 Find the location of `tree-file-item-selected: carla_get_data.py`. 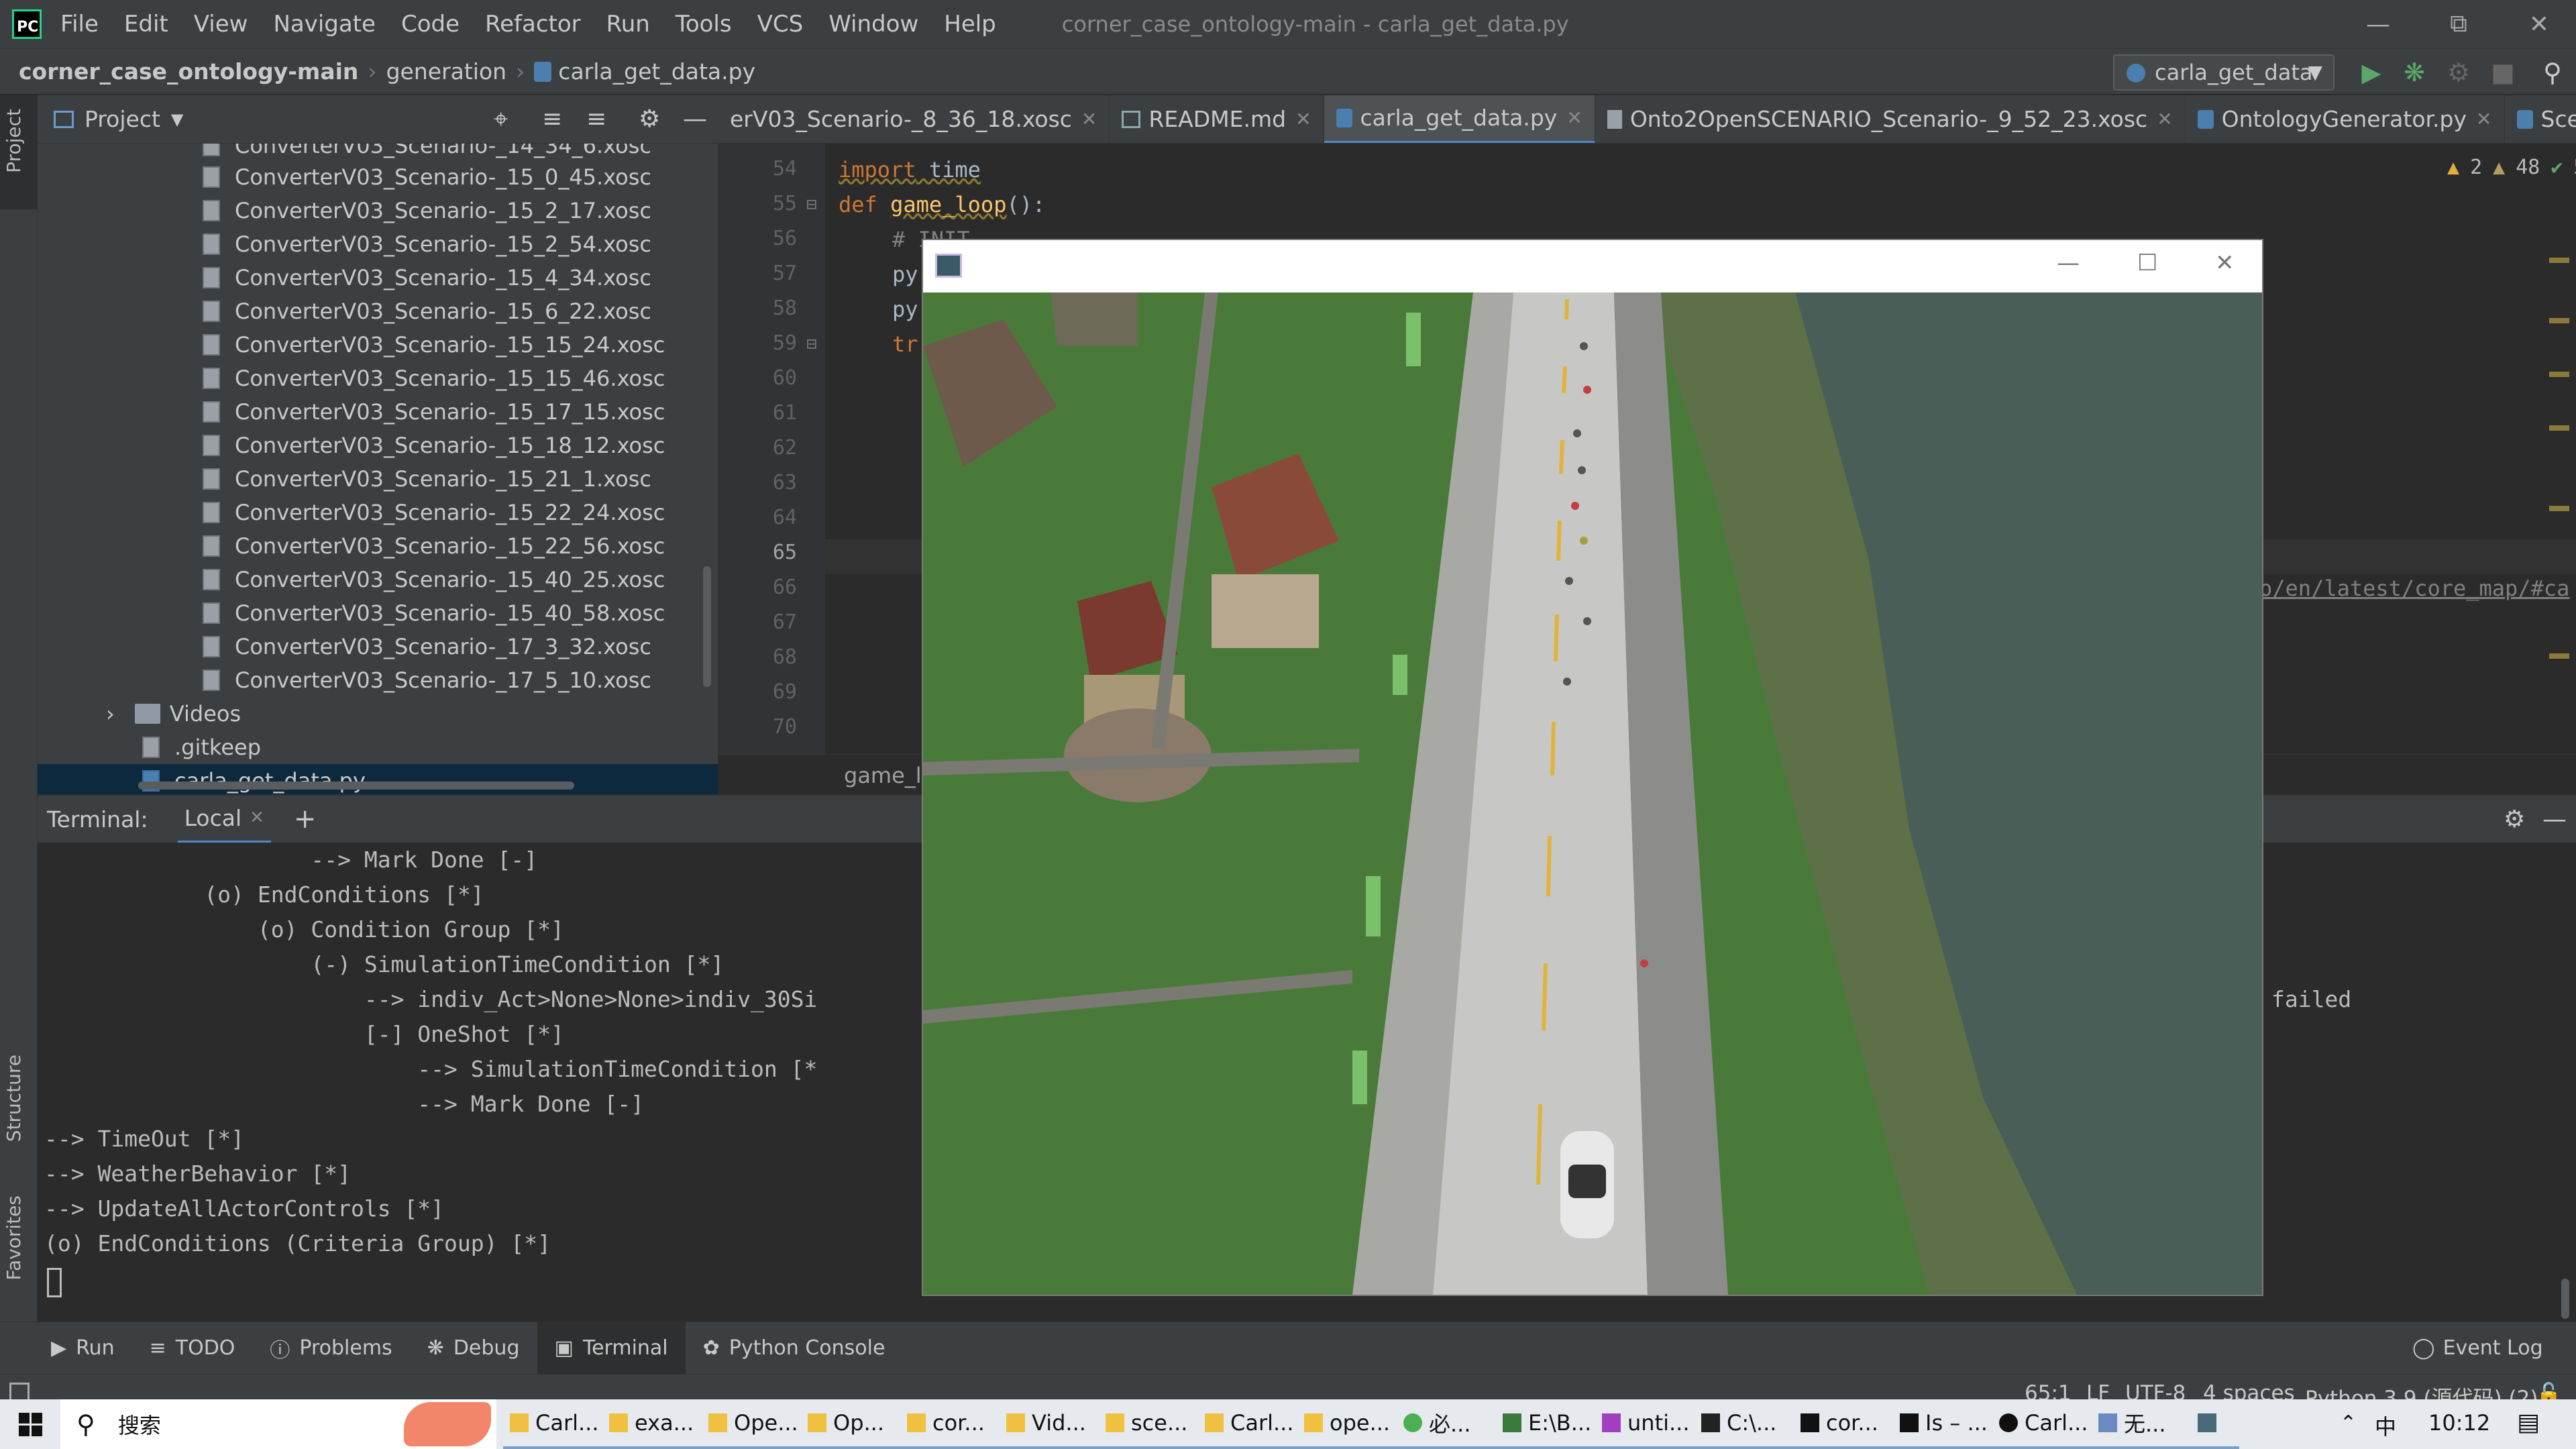

tree-file-item-selected: carla_get_data.py is located at coordinates (378, 779).